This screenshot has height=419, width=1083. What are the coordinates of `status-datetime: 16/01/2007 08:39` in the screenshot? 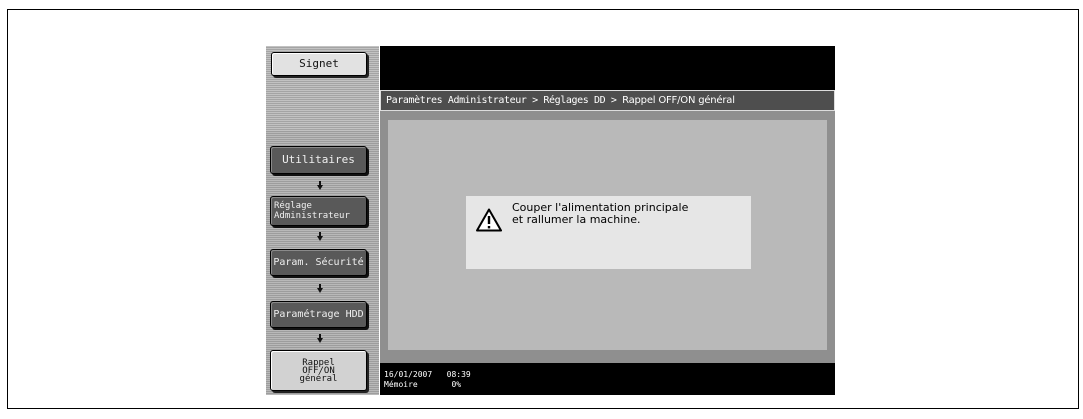 It's located at (427, 374).